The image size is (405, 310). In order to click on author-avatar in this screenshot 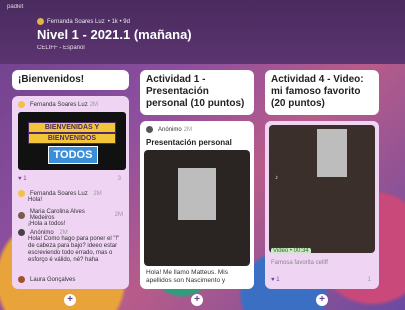, I will do `click(40, 21)`.